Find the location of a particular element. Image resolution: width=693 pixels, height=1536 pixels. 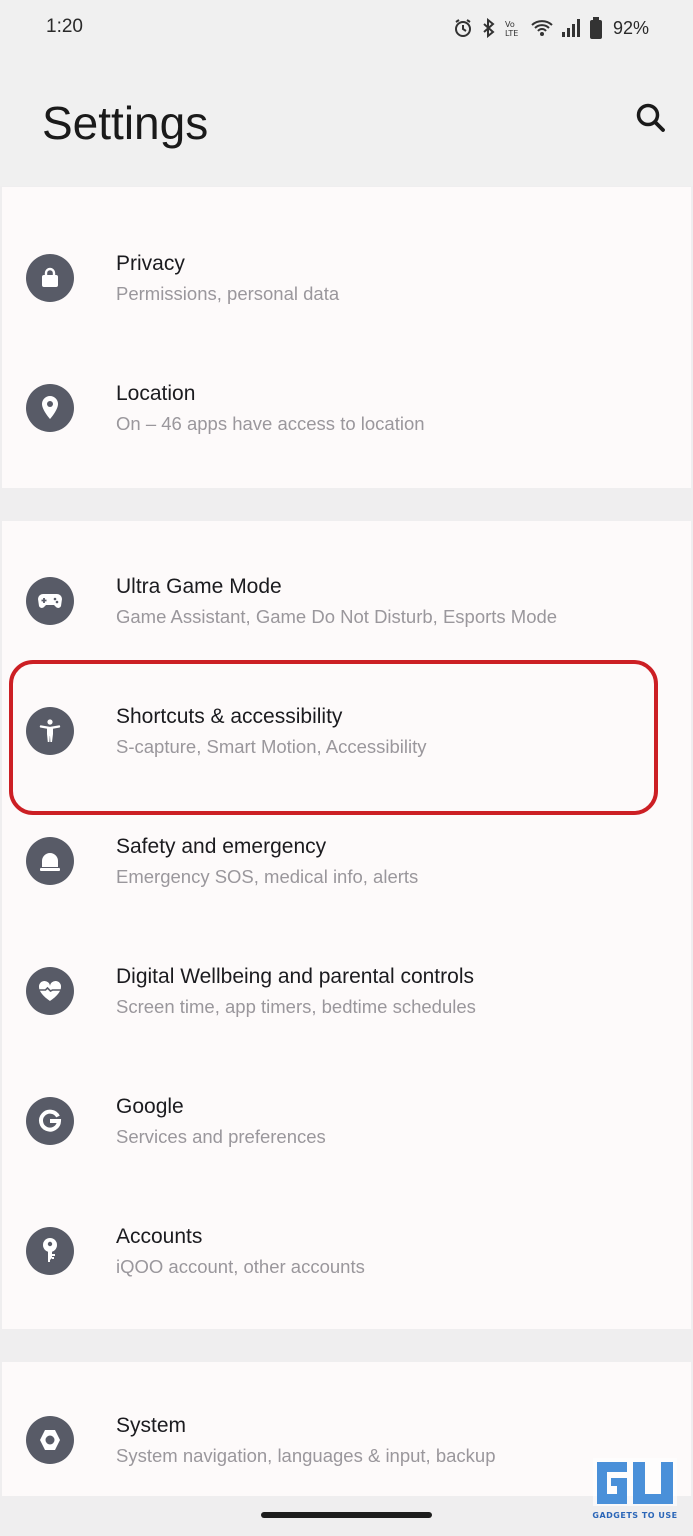

settings-item-label: Location is located at coordinates (156, 393).